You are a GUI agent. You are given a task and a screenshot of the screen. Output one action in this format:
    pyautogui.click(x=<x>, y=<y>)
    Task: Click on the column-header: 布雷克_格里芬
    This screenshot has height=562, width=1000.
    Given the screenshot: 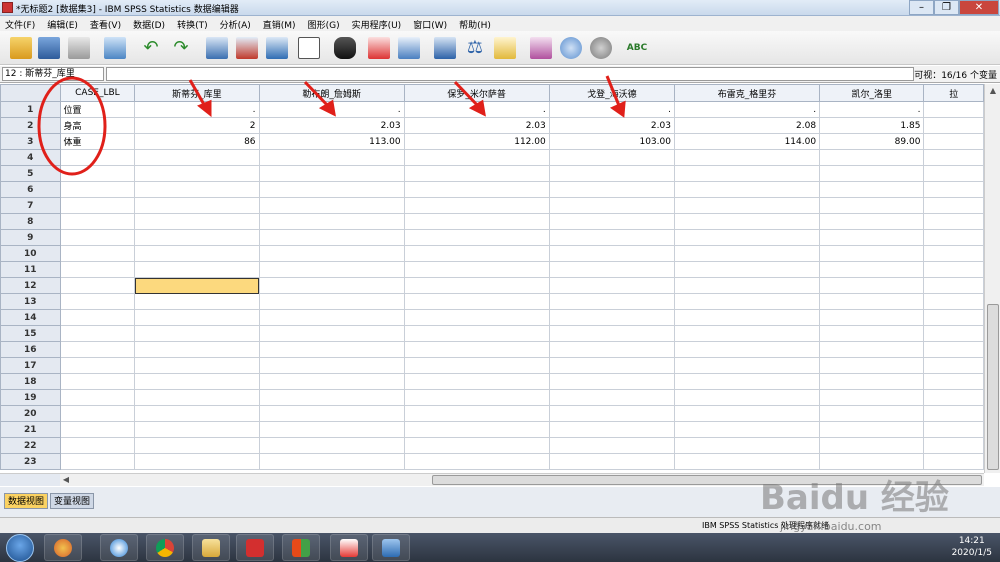 What is the action you would take?
    pyautogui.click(x=747, y=93)
    